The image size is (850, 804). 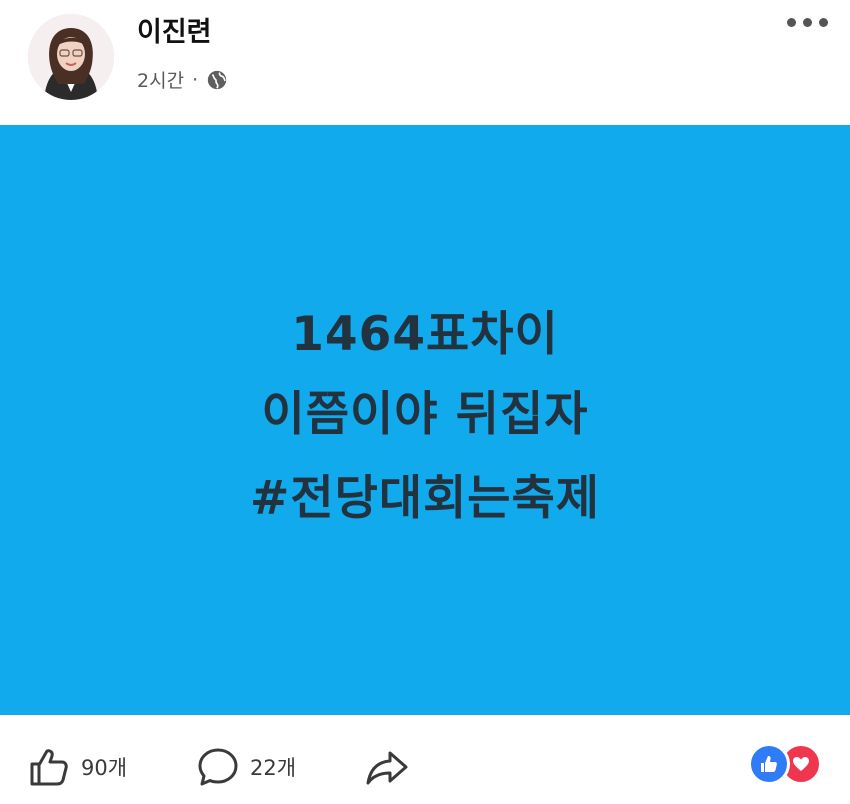 I want to click on reaction-summary, so click(x=785, y=764).